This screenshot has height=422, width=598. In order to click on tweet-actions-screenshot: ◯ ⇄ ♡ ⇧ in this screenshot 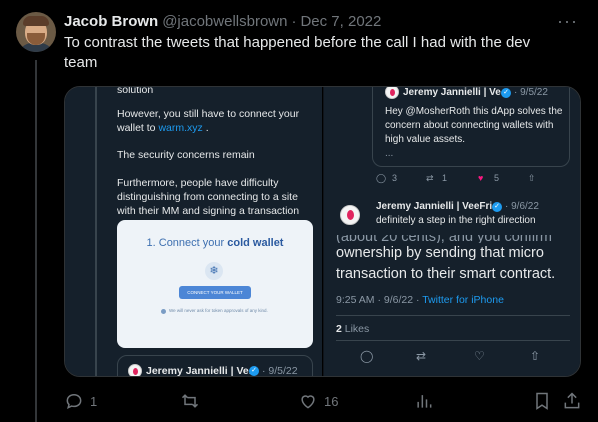, I will do `click(452, 357)`.